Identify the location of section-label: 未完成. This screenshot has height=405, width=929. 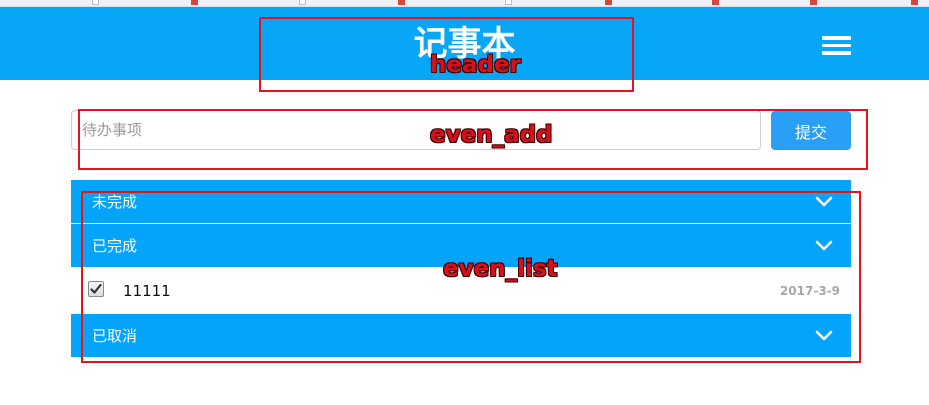
(115, 202).